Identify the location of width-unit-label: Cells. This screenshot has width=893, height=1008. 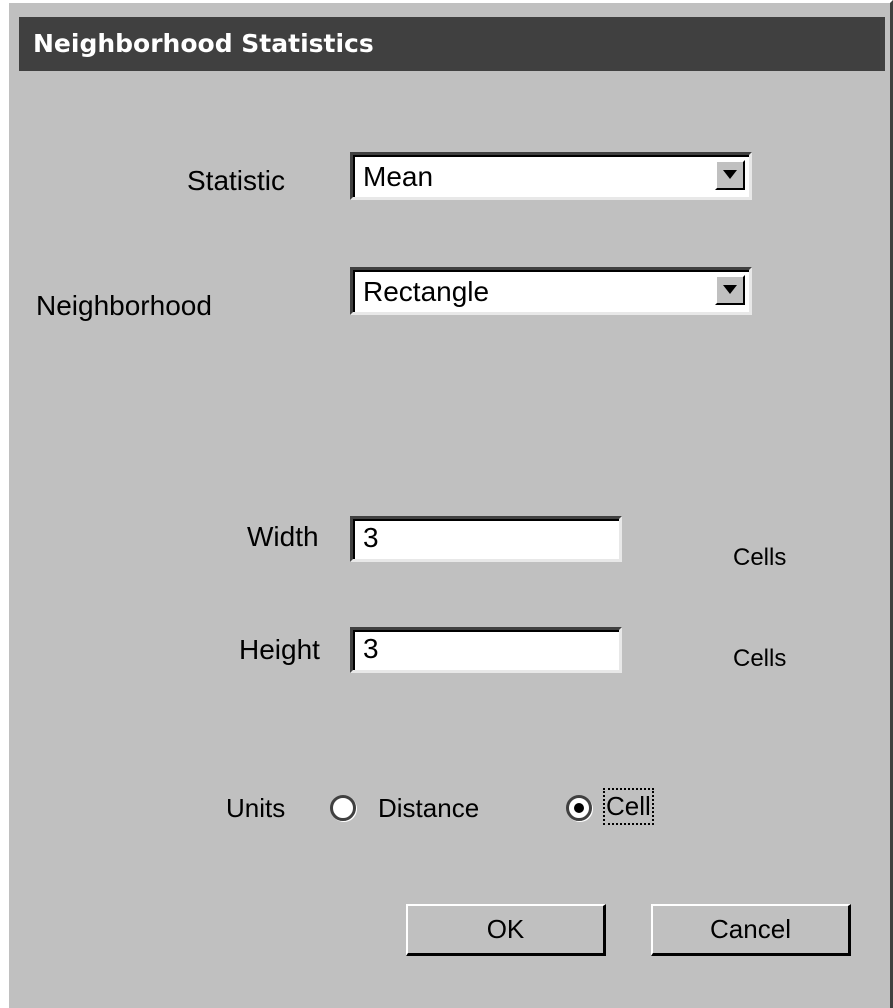
(760, 557).